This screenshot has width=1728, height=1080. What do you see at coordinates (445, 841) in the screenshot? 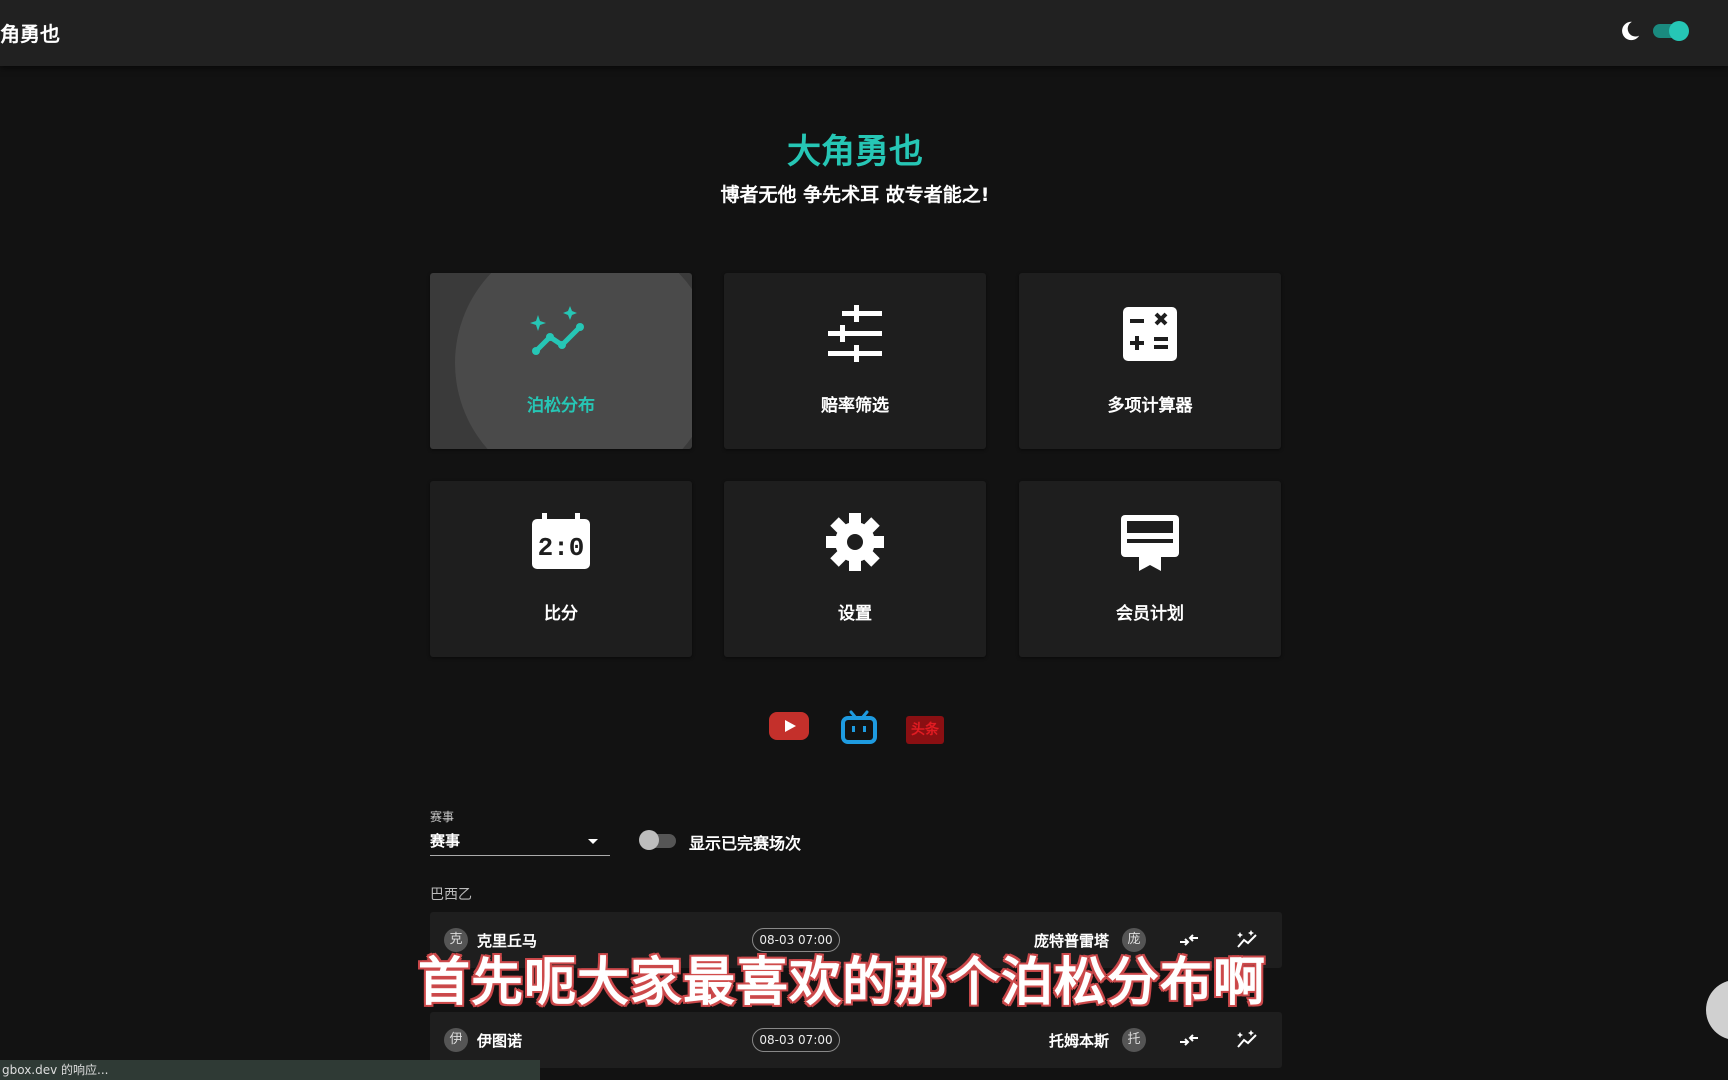
I see `event-select-value: 赛事` at bounding box center [445, 841].